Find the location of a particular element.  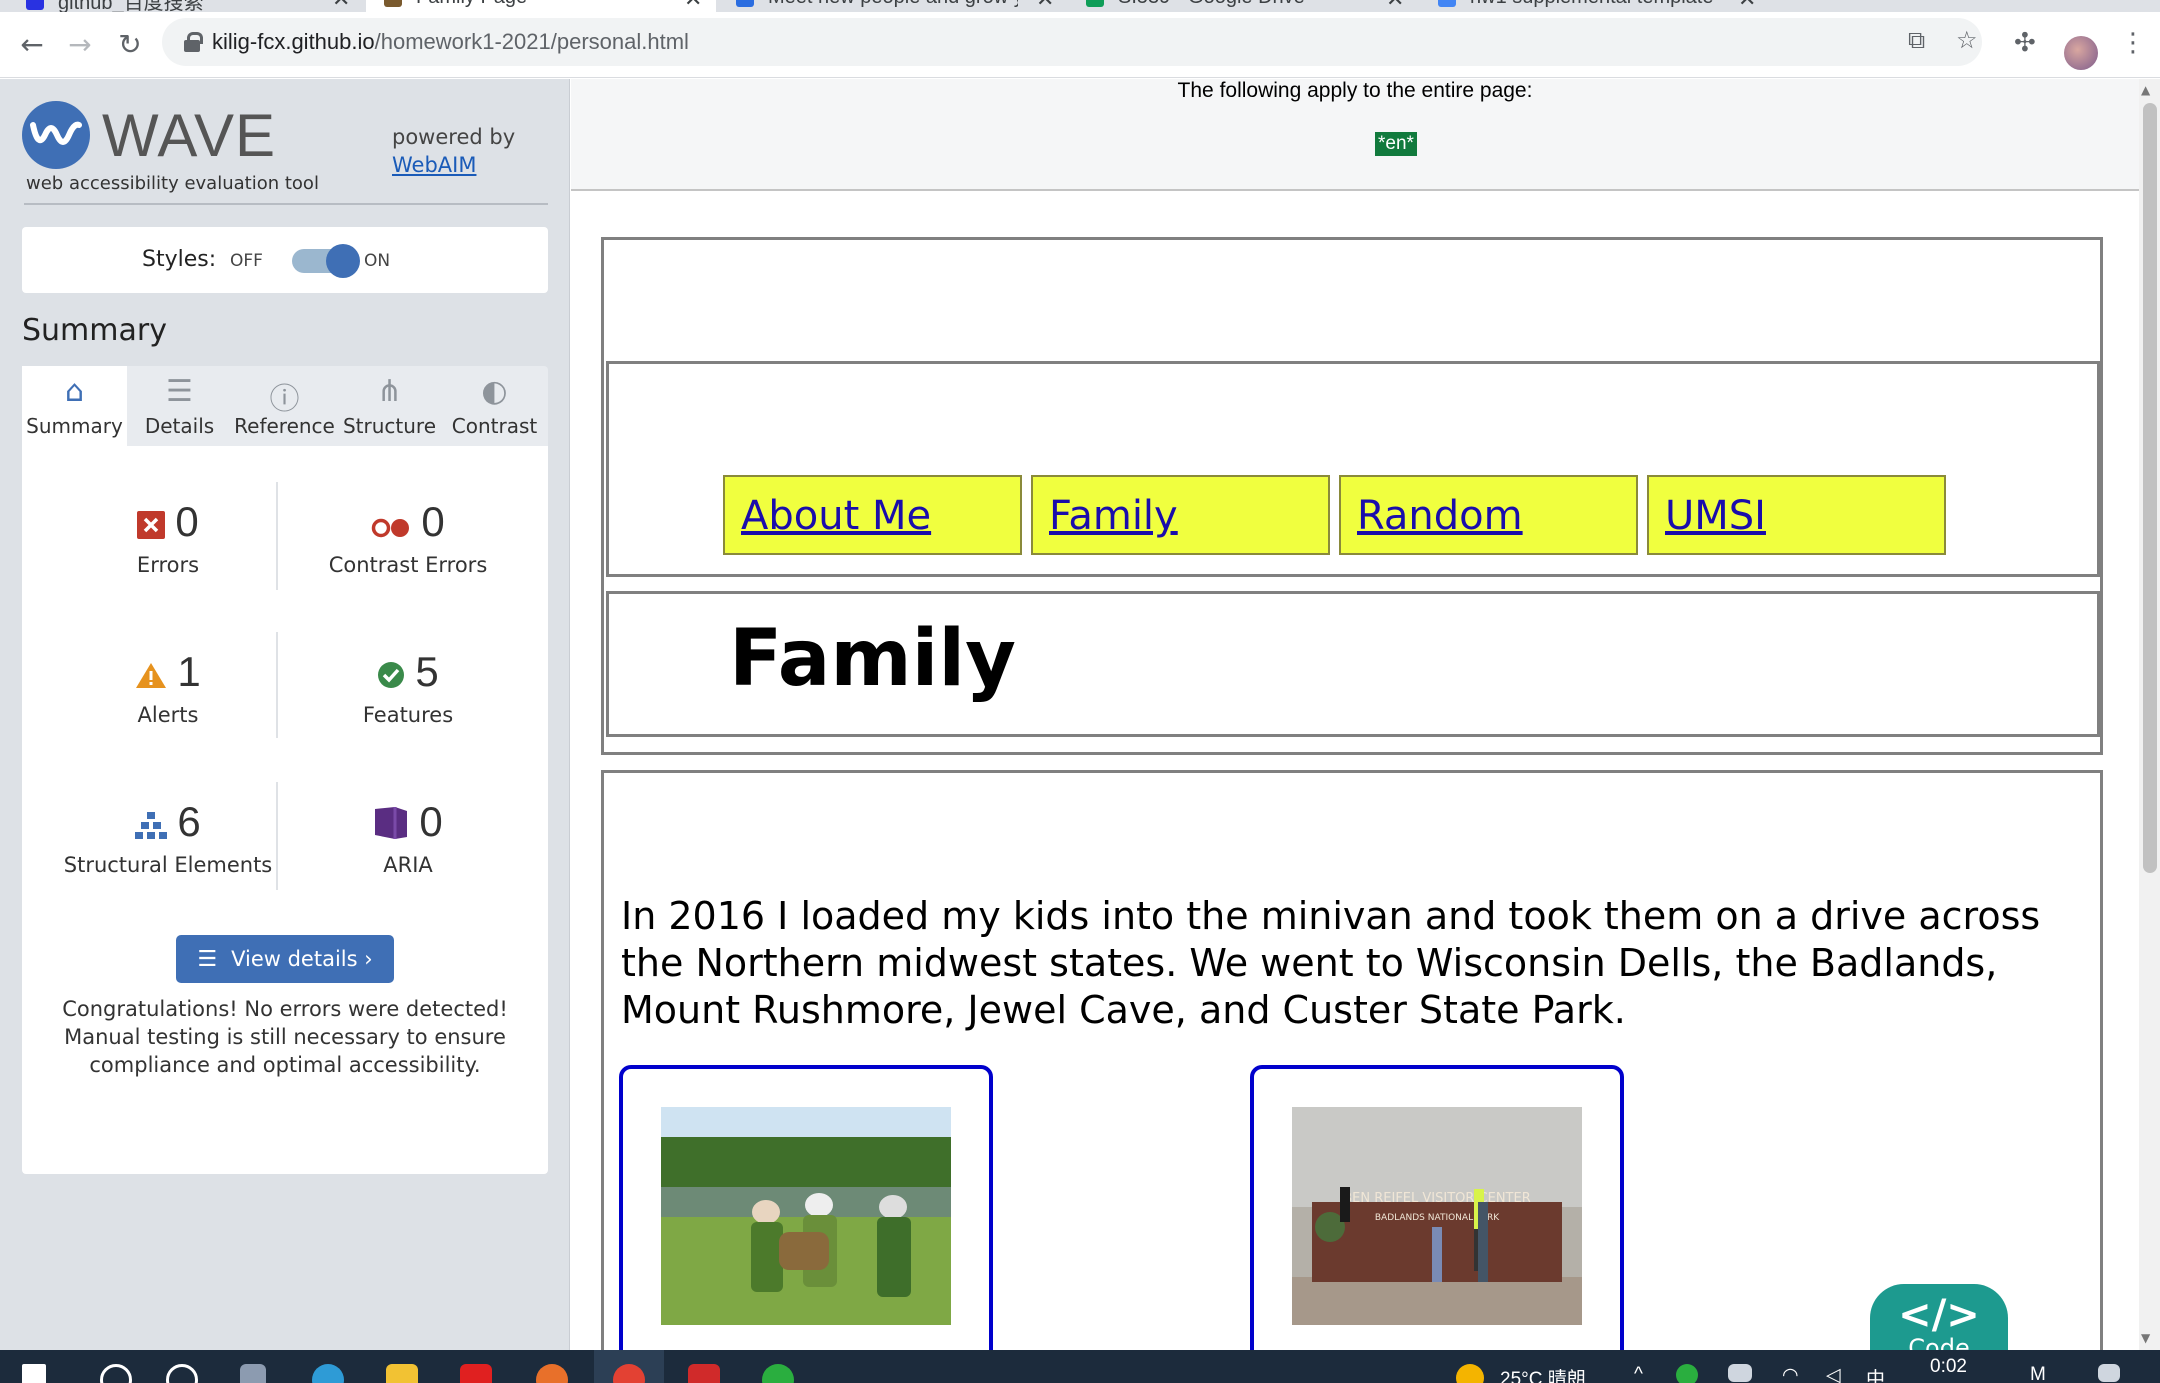

browser-tab: SI539 - Google Drive ✕ is located at coordinates (1245, 6).